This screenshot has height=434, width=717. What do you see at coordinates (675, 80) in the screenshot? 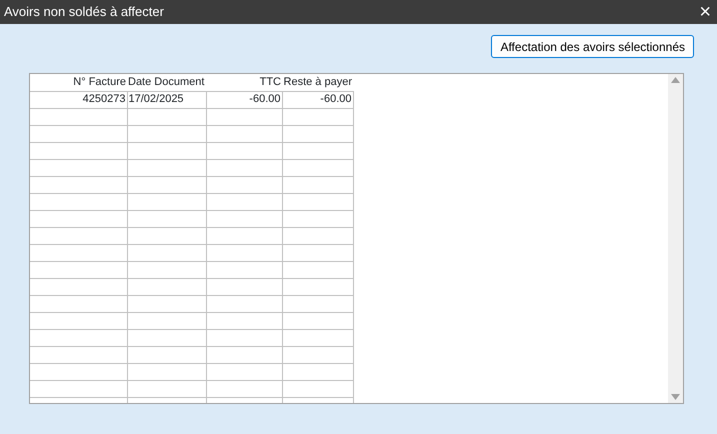
I see `scroll-up-icon` at bounding box center [675, 80].